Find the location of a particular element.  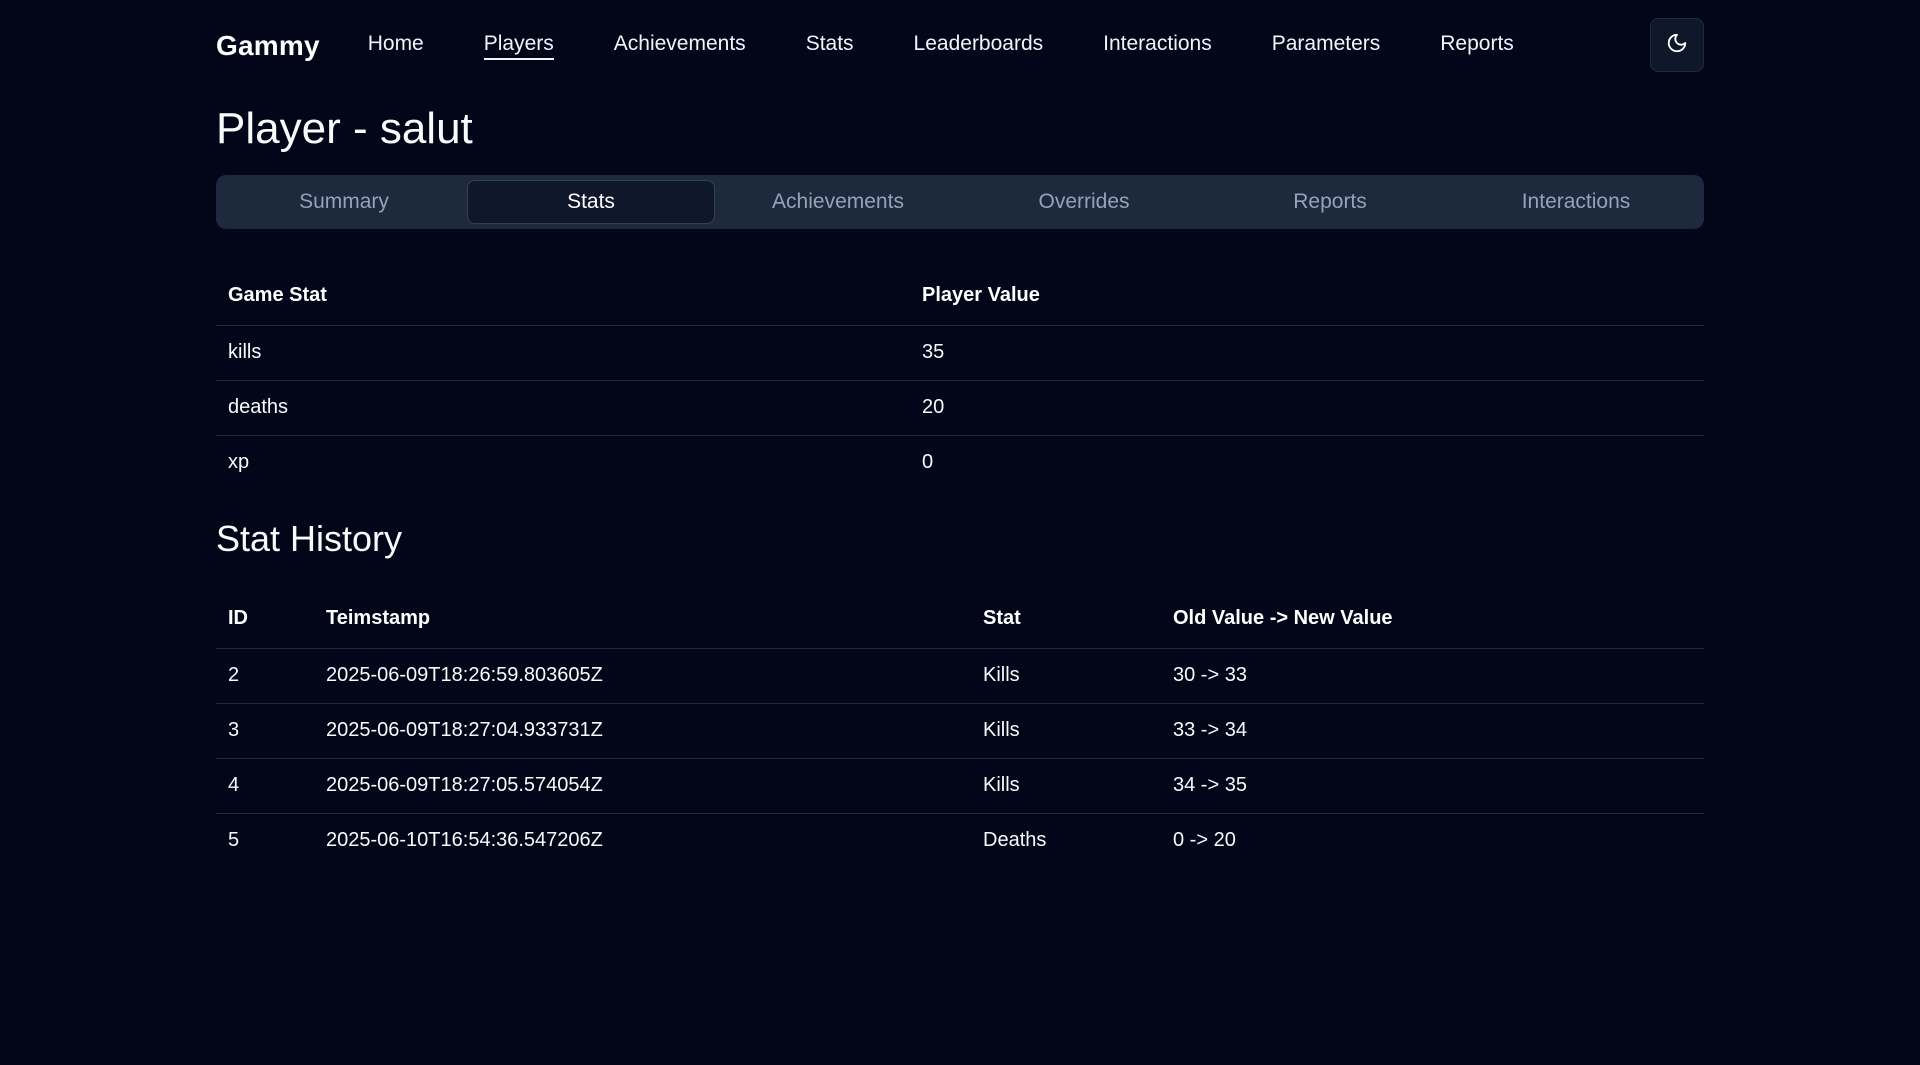

history-id: 2 is located at coordinates (265, 676).